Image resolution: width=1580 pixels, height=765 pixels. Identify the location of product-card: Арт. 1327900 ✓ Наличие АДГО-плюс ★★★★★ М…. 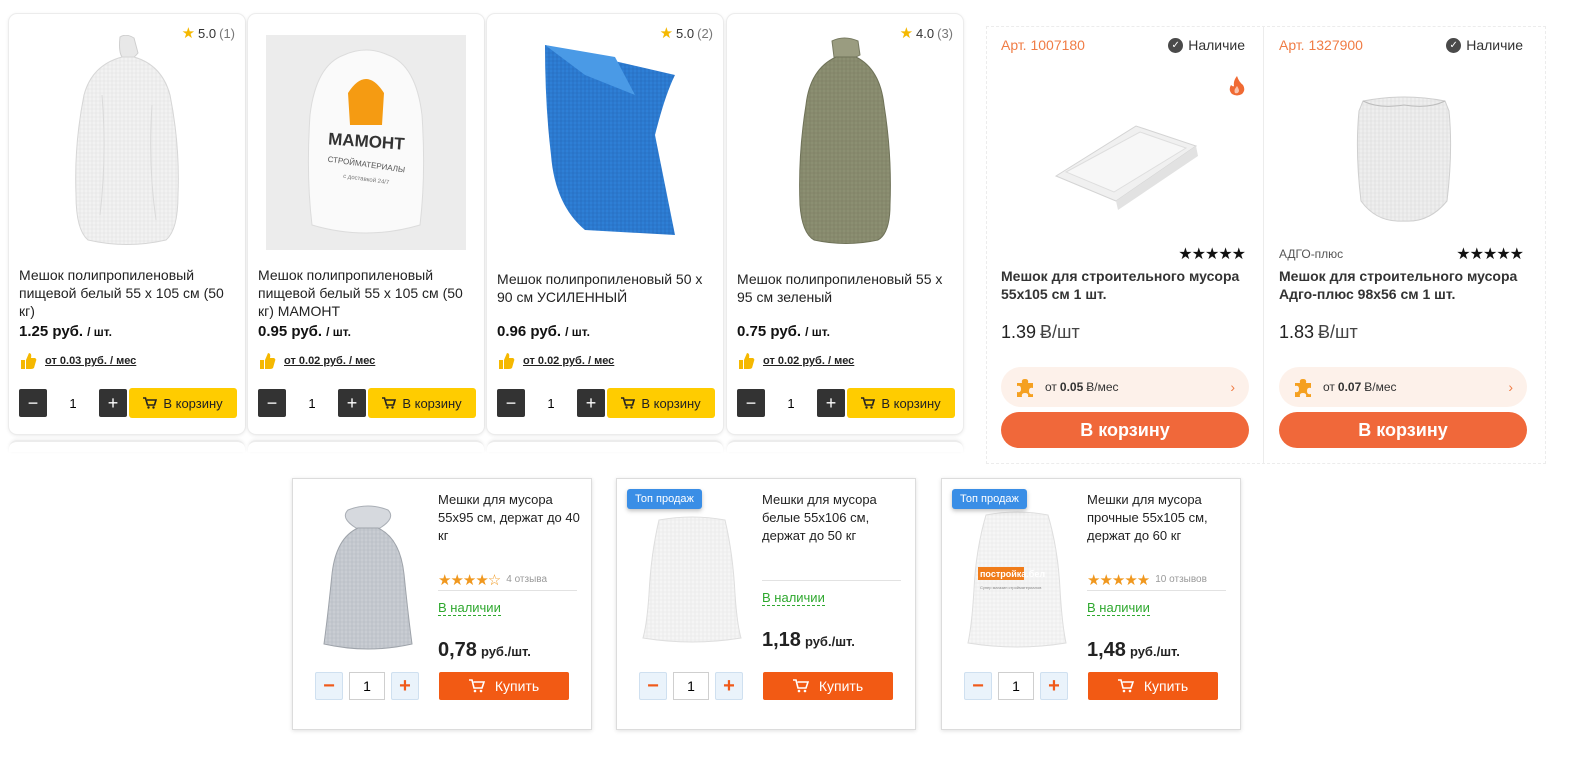
(1404, 245).